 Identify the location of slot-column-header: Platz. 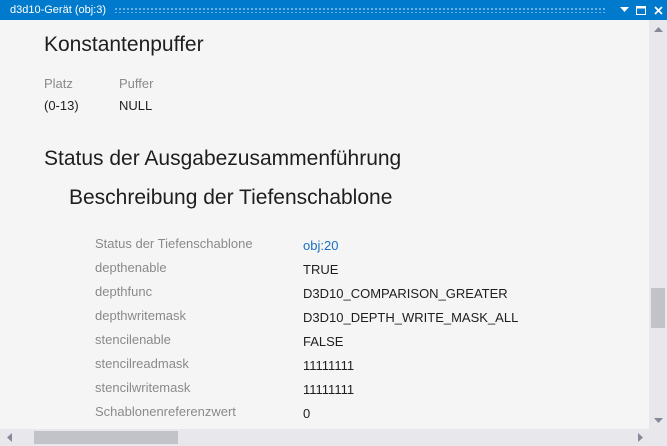
(58, 83).